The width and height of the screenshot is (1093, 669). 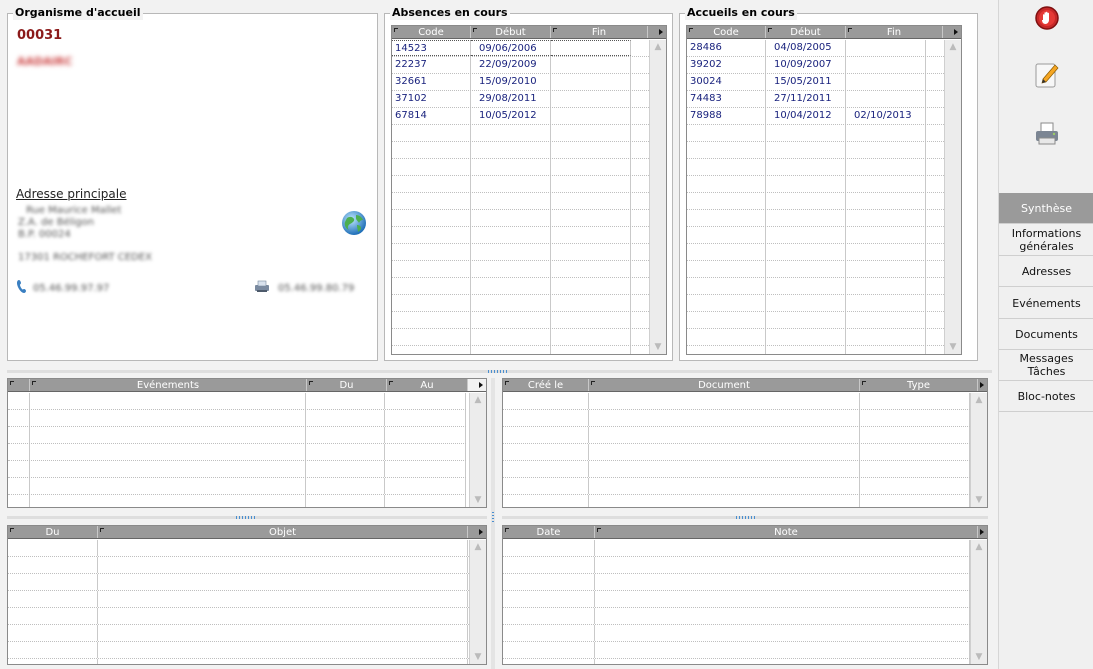 What do you see at coordinates (1046, 334) in the screenshot?
I see `nav-documents: Documents` at bounding box center [1046, 334].